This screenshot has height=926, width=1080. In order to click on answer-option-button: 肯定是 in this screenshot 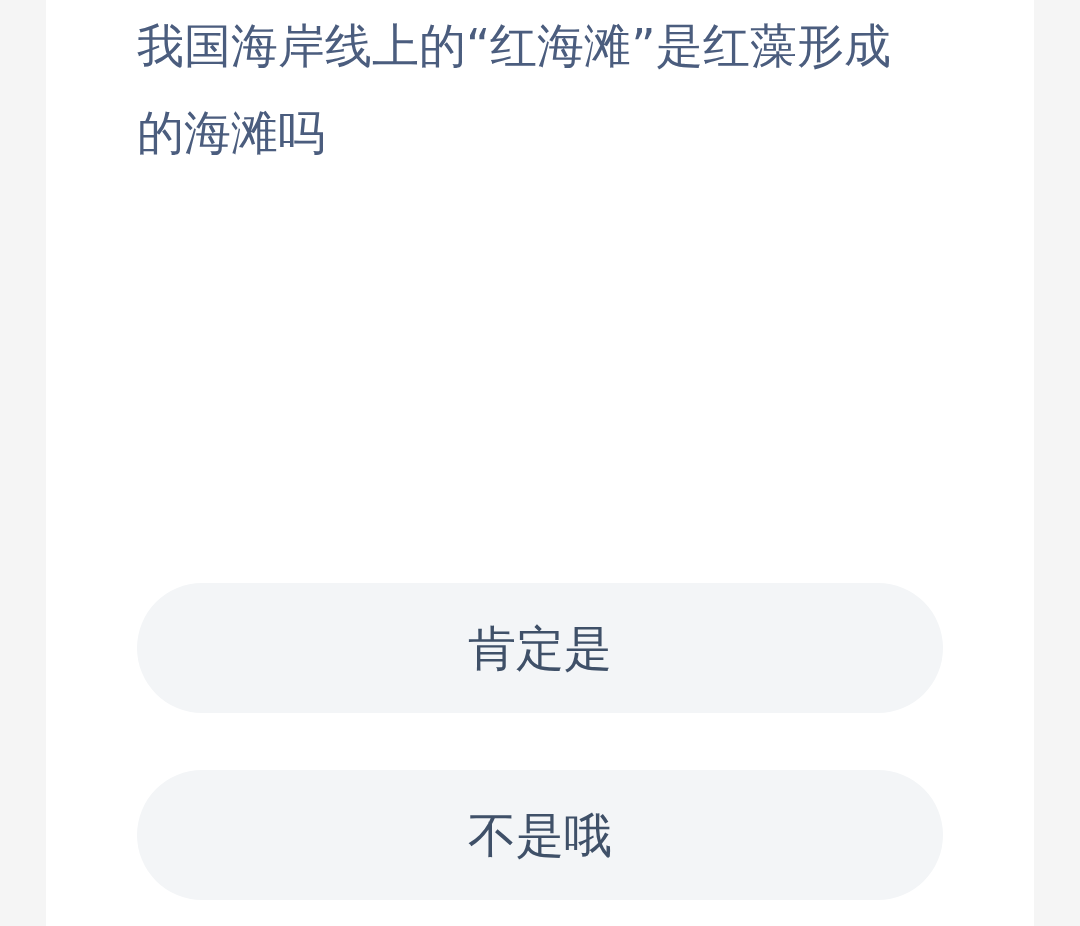, I will do `click(540, 648)`.